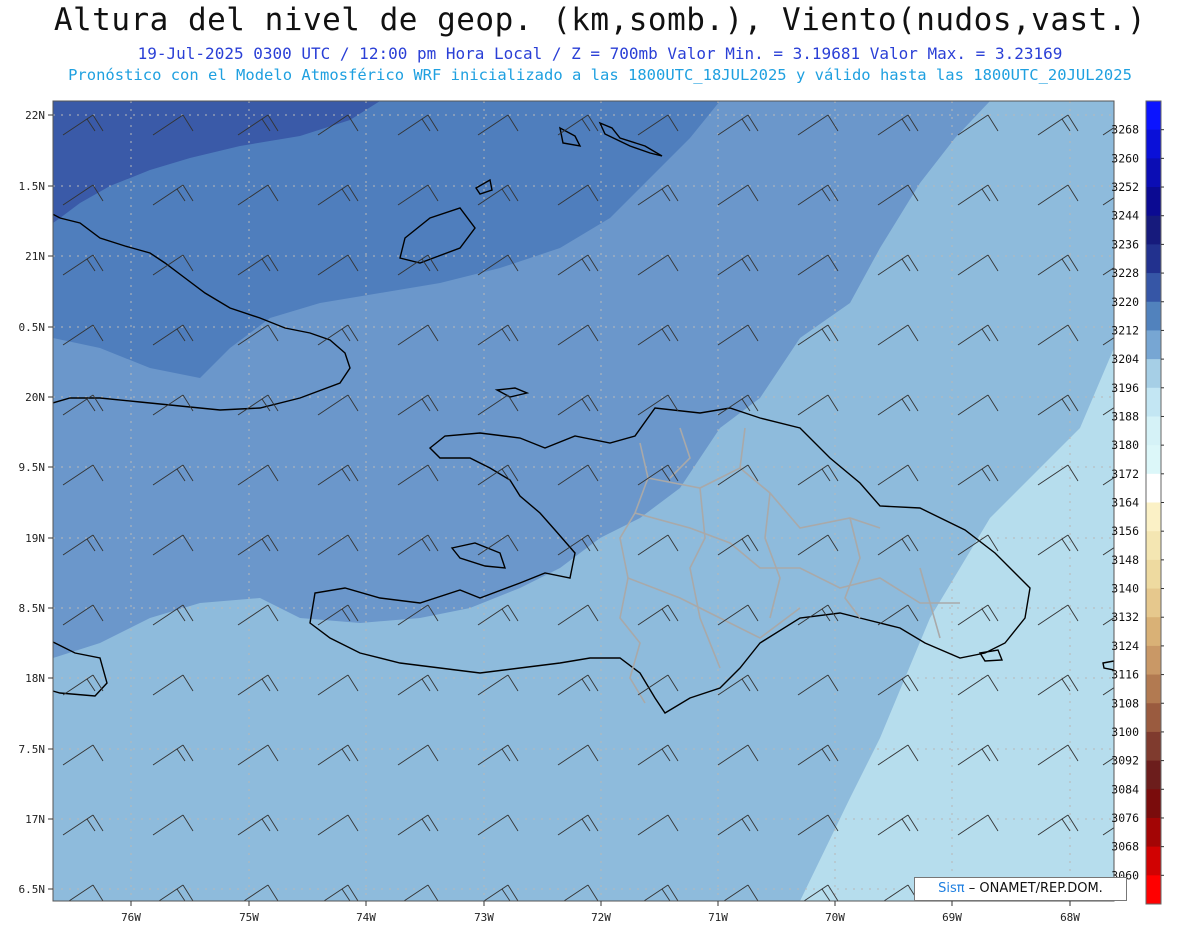  I want to click on colorbar-label: 3212, so click(1125, 330).